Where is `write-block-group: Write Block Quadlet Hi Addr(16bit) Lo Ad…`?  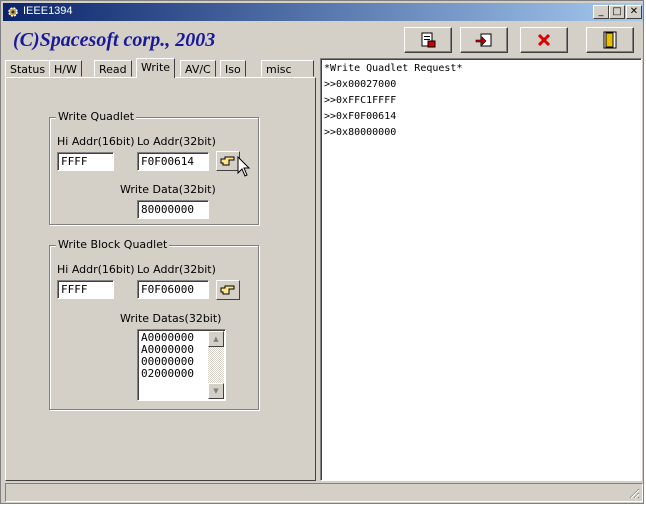 write-block-group: Write Block Quadlet Hi Addr(16bit) Lo Ad… is located at coordinates (154, 324).